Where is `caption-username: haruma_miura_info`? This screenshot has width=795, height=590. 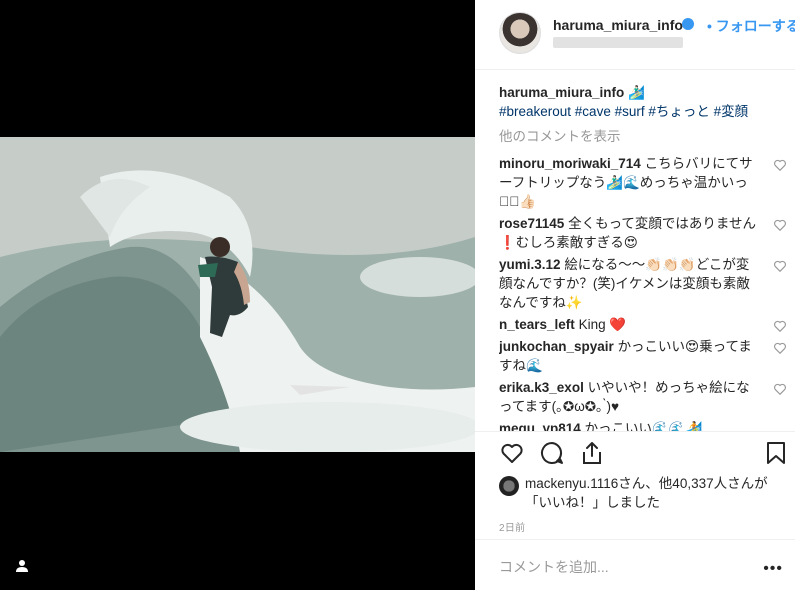 caption-username: haruma_miura_info is located at coordinates (561, 92).